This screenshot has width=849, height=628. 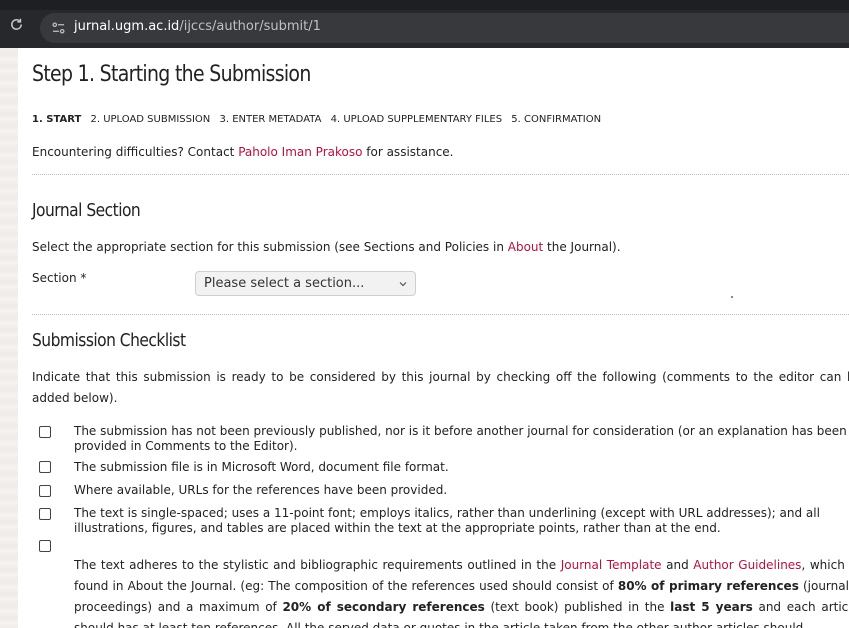 I want to click on step-1: 1. START, so click(x=57, y=119).